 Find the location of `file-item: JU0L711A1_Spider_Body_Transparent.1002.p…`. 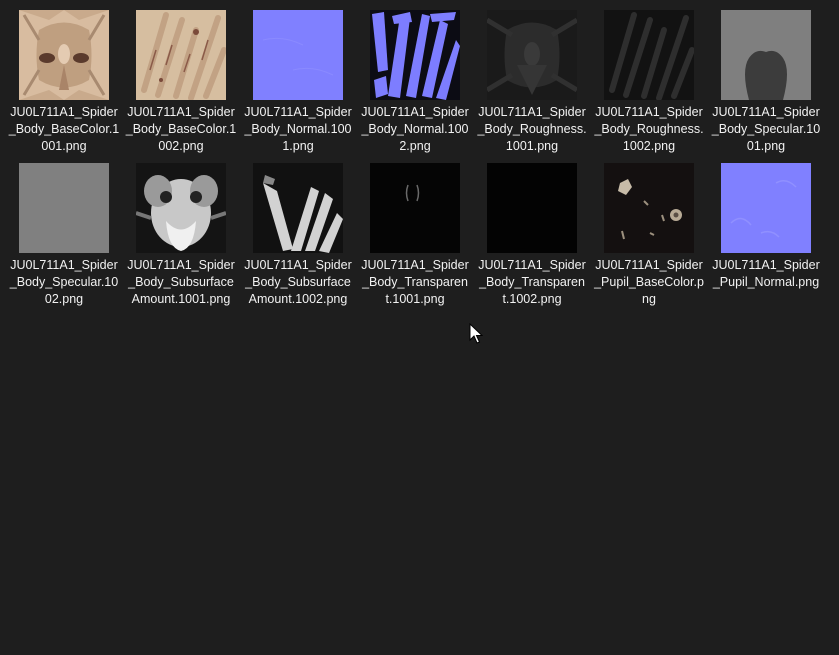

file-item: JU0L711A1_Spider_Body_Transparent.1002.p… is located at coordinates (532, 238).